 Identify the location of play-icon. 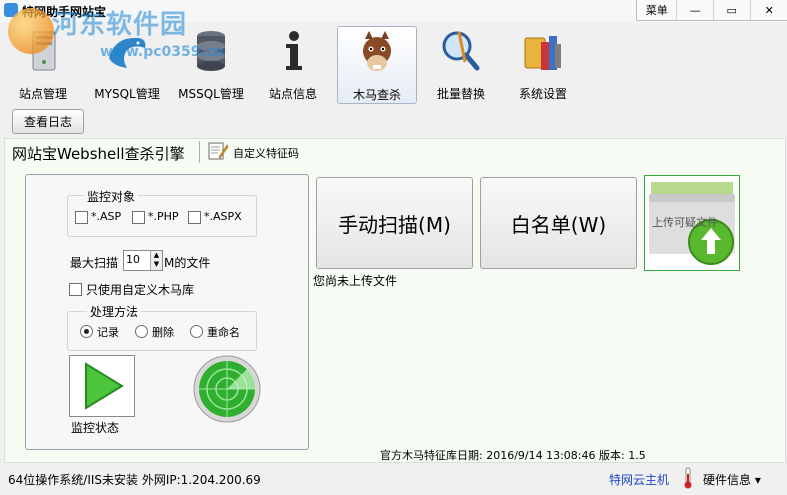
(104, 386).